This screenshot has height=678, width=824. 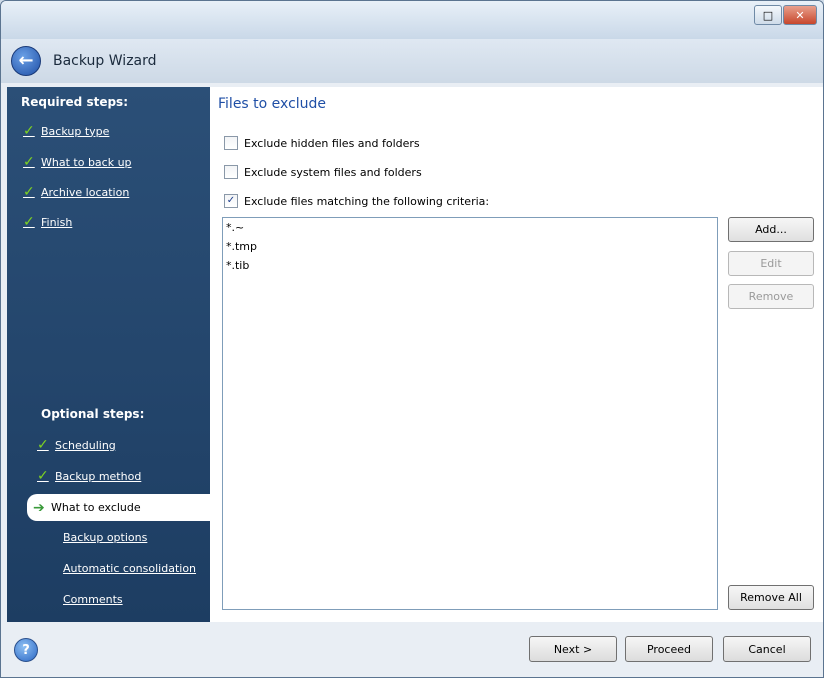 What do you see at coordinates (57, 222) in the screenshot?
I see `step-label: Finish` at bounding box center [57, 222].